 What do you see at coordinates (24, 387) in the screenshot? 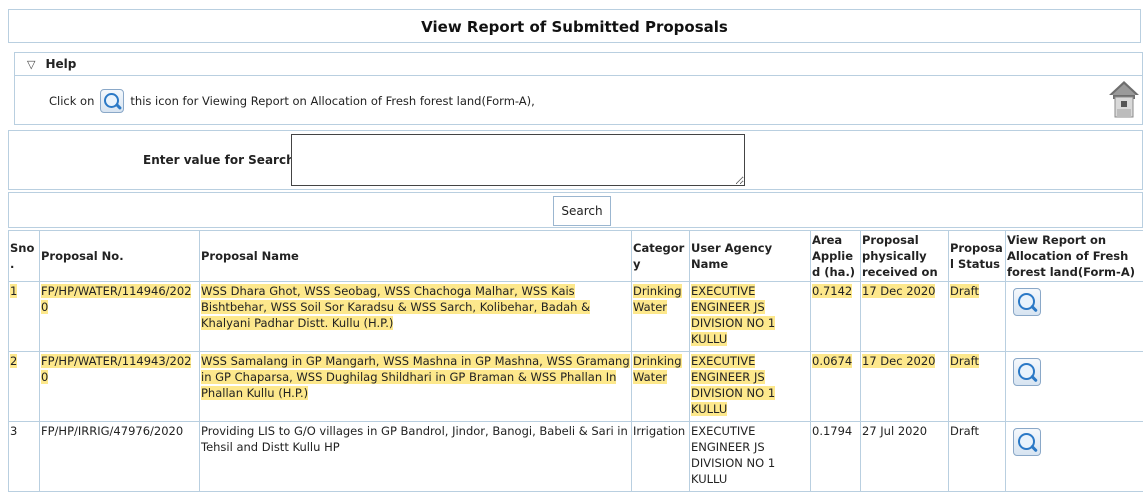
I see `cell-sno: 2` at bounding box center [24, 387].